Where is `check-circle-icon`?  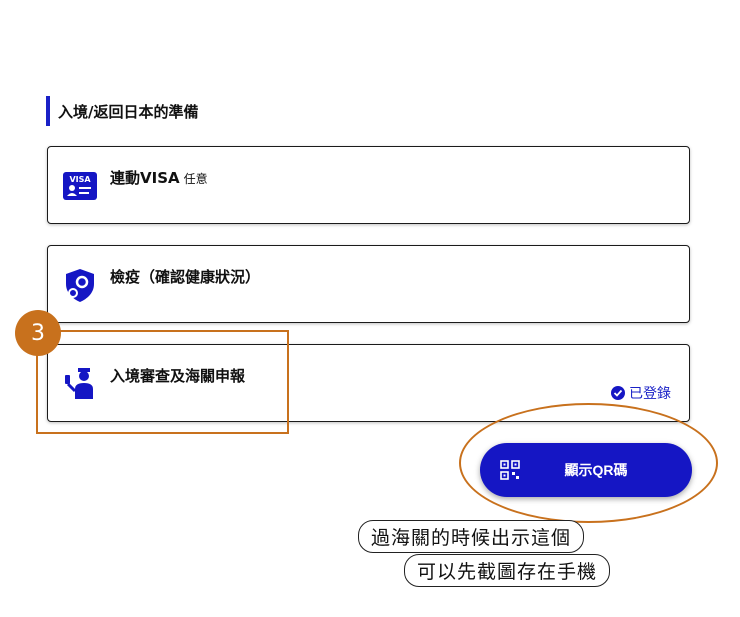
check-circle-icon is located at coordinates (618, 393).